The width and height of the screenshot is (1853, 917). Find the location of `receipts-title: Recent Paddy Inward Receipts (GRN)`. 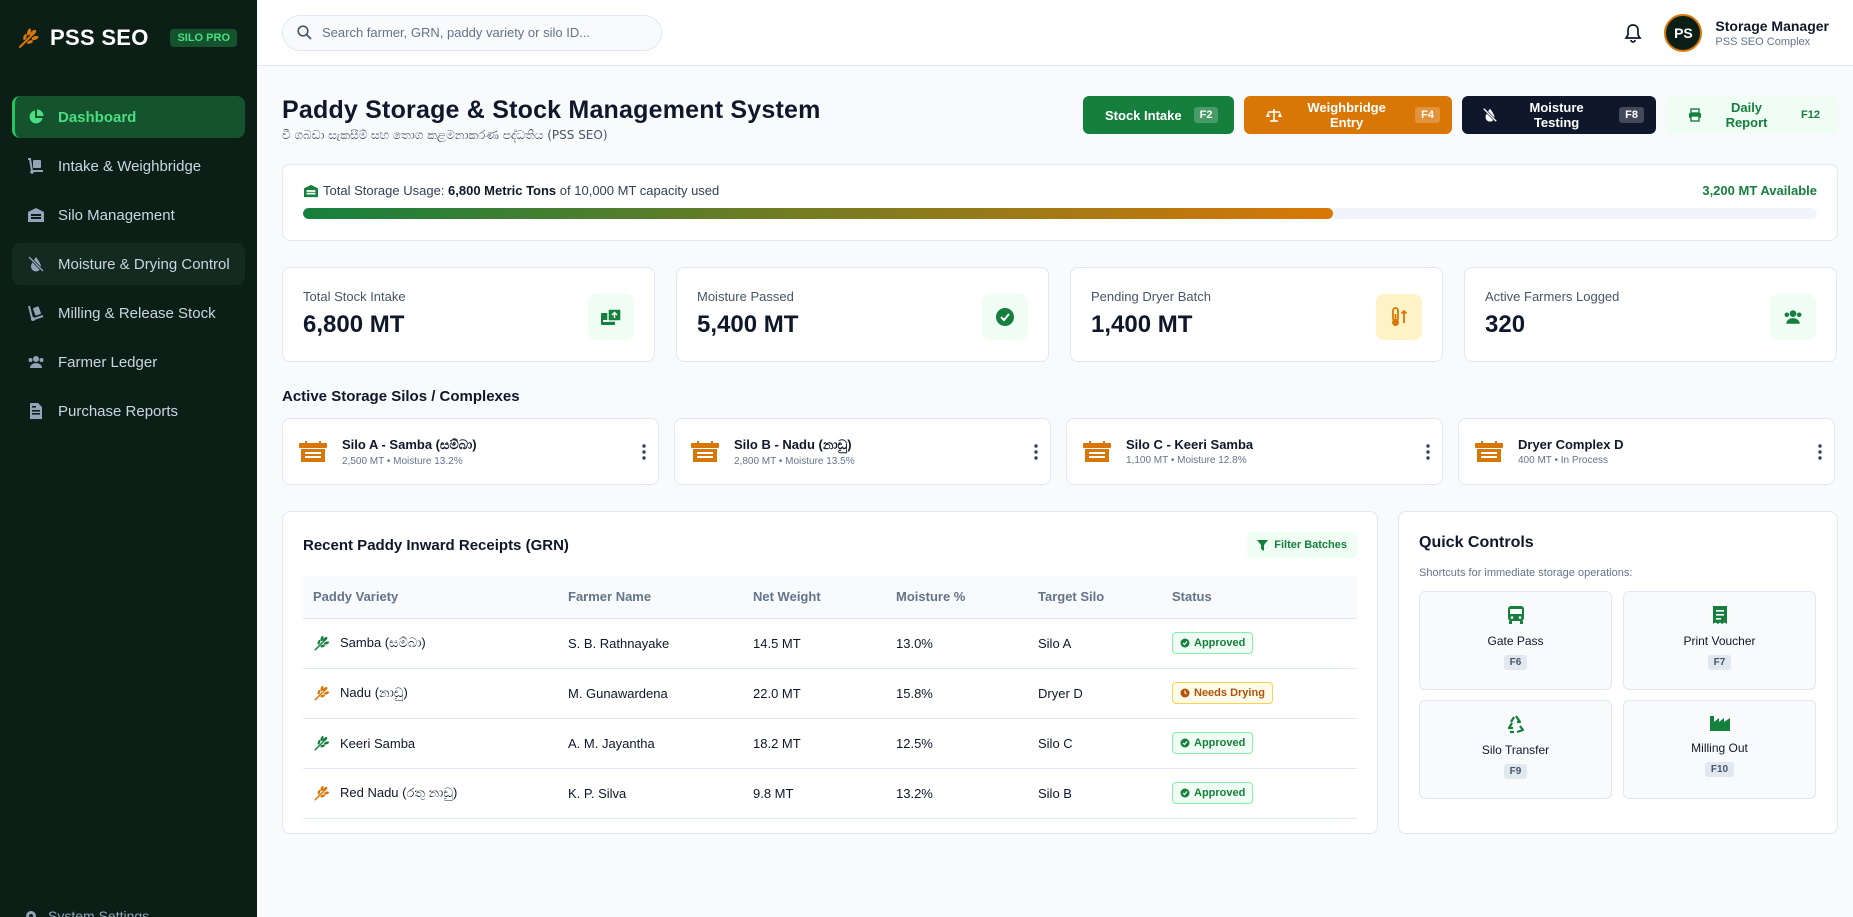

receipts-title: Recent Paddy Inward Receipts (GRN) is located at coordinates (436, 545).